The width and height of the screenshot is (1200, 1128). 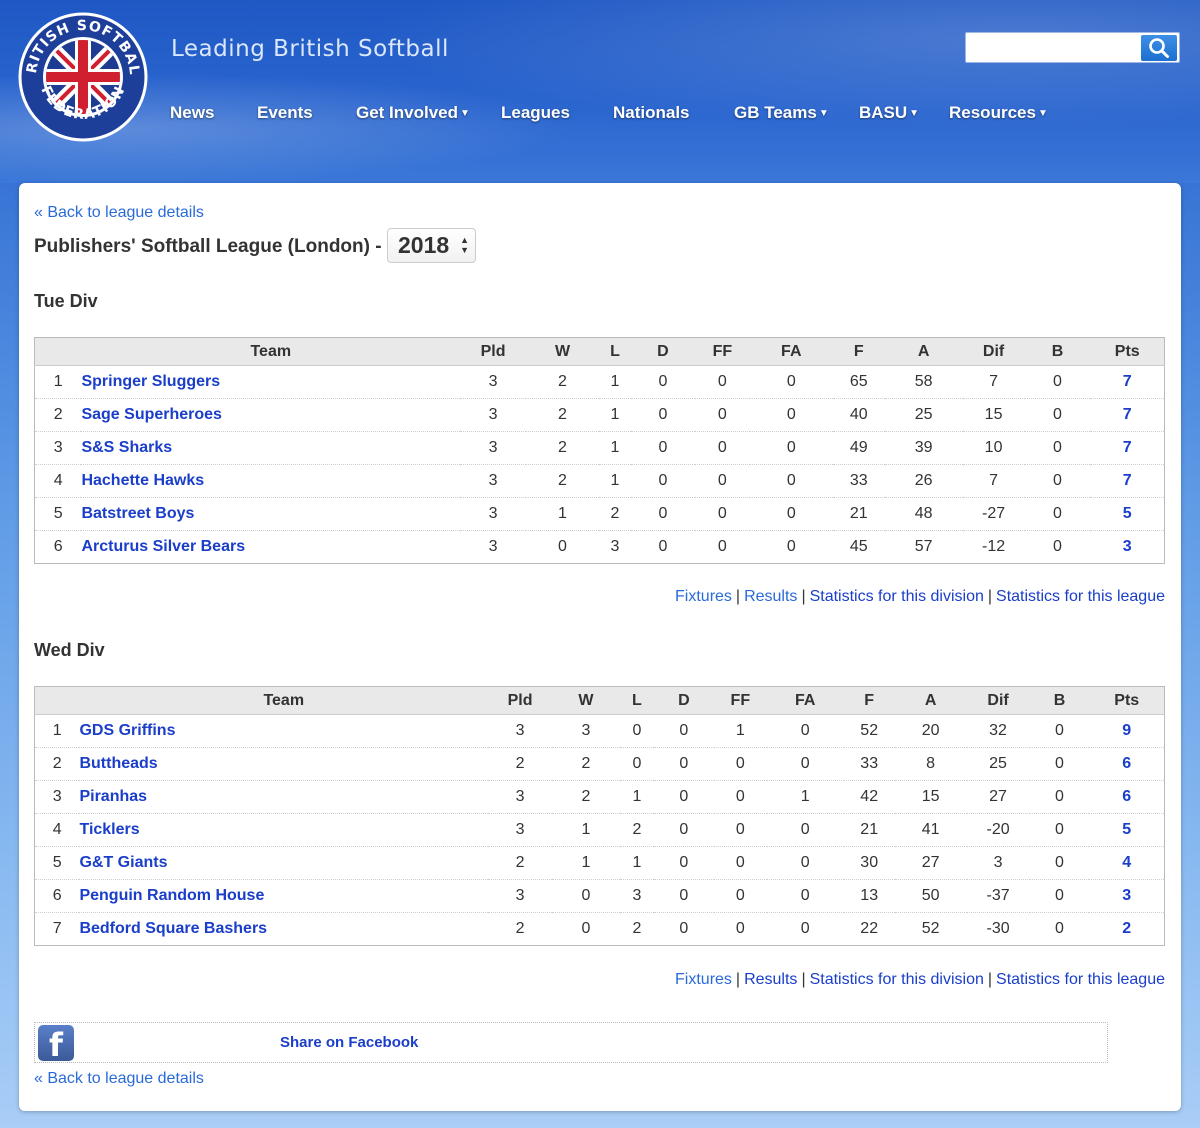 What do you see at coordinates (66, 301) in the screenshot?
I see `division-title: Tue Div` at bounding box center [66, 301].